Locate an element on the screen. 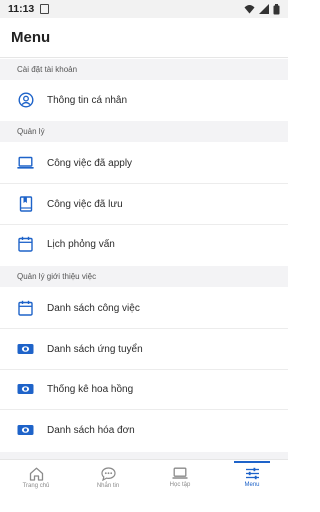 The image size is (320, 512). sliders-icon is located at coordinates (252, 473).